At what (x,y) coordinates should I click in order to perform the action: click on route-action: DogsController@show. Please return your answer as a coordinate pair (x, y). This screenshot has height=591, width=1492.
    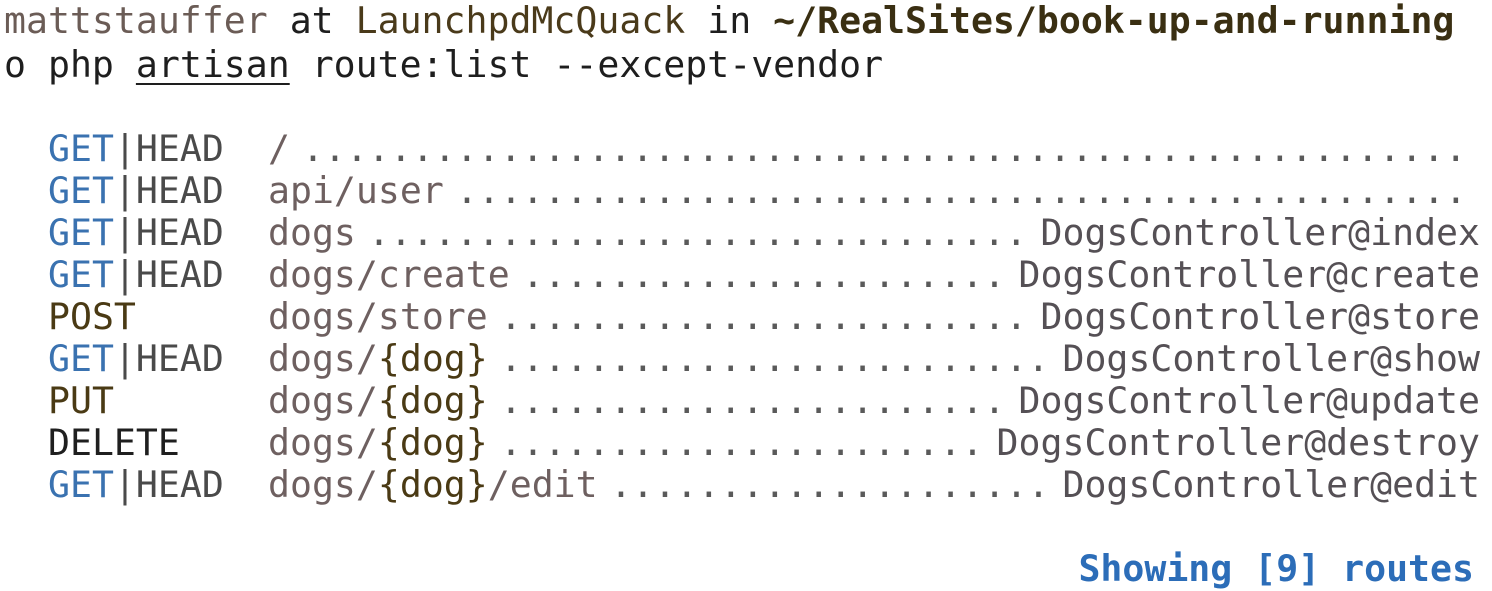
    Looking at the image, I should click on (1271, 359).